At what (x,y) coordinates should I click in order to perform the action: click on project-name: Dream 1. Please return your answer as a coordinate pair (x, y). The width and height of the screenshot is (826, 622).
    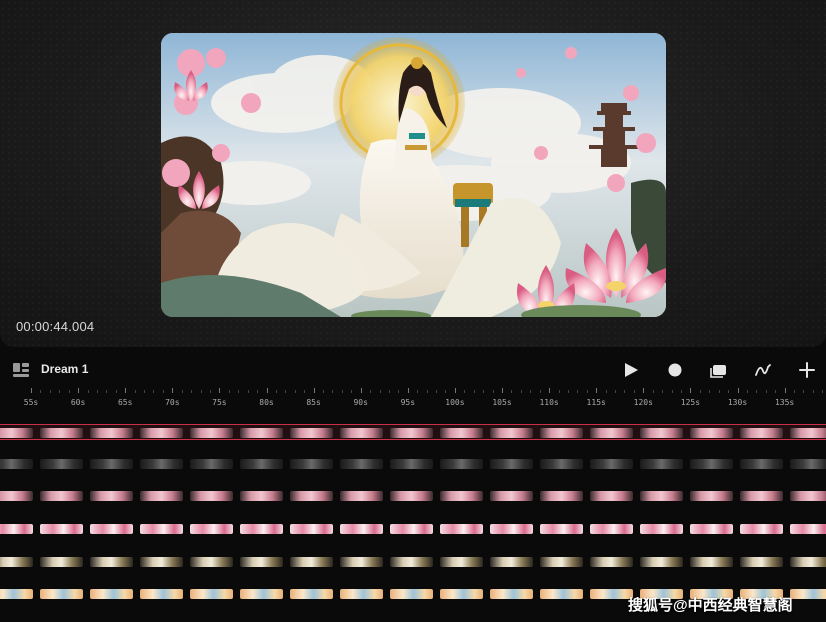
    Looking at the image, I should click on (64, 369).